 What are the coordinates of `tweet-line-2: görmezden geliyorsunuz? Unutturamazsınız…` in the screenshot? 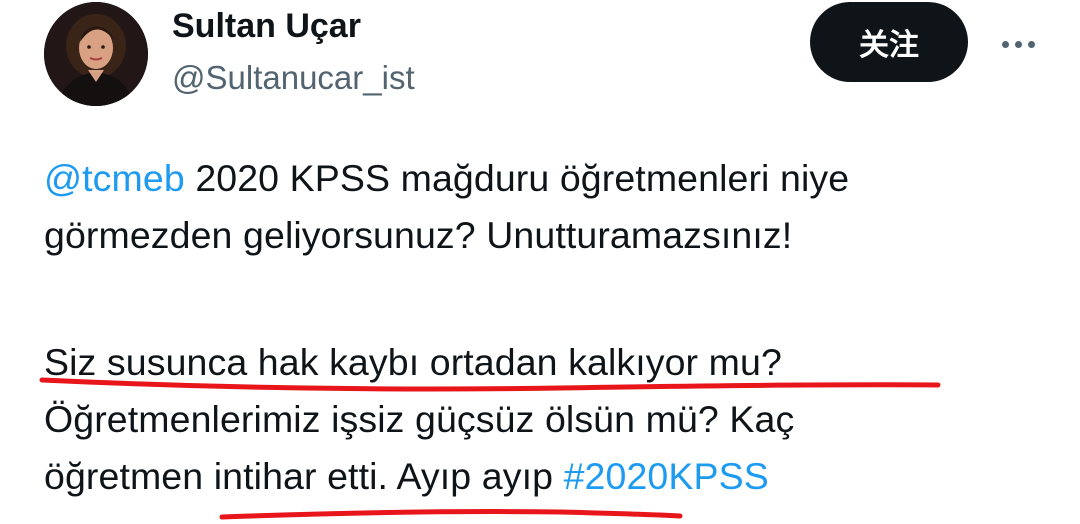 It's located at (418, 235).